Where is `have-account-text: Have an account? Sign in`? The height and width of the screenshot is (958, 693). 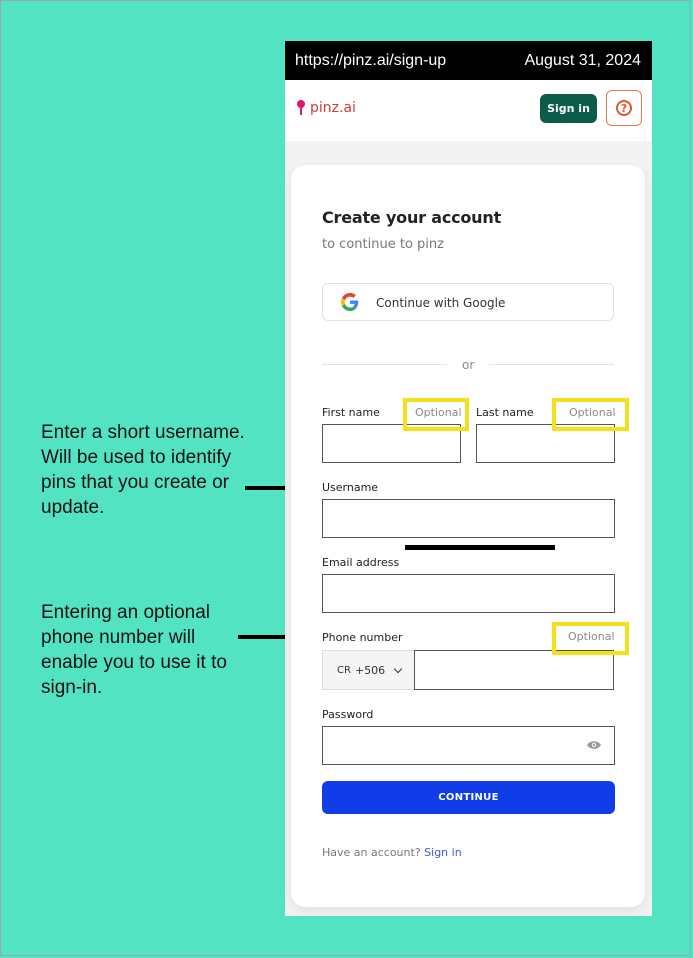 have-account-text: Have an account? Sign in is located at coordinates (392, 852).